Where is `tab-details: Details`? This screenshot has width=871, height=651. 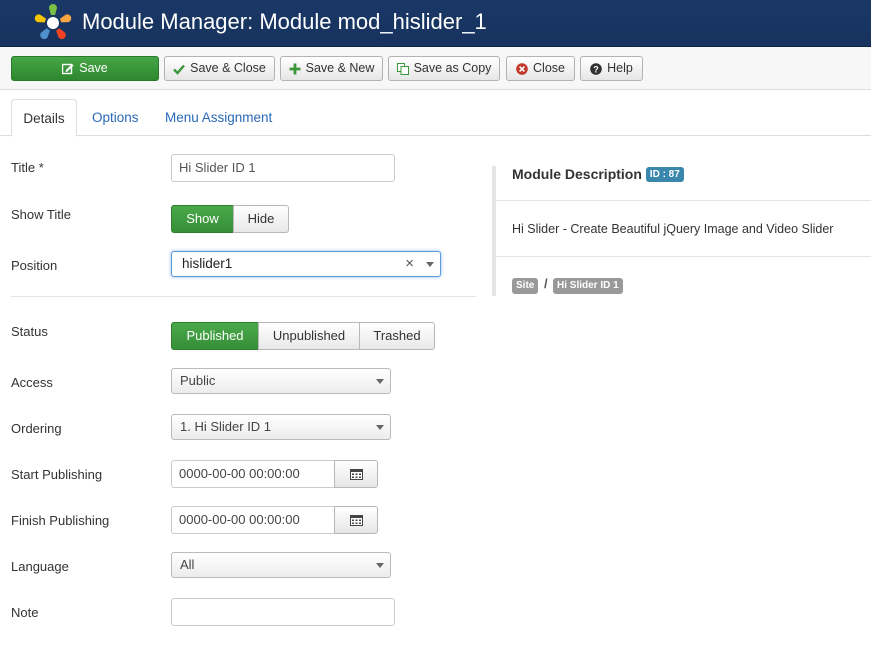 tab-details: Details is located at coordinates (44, 118).